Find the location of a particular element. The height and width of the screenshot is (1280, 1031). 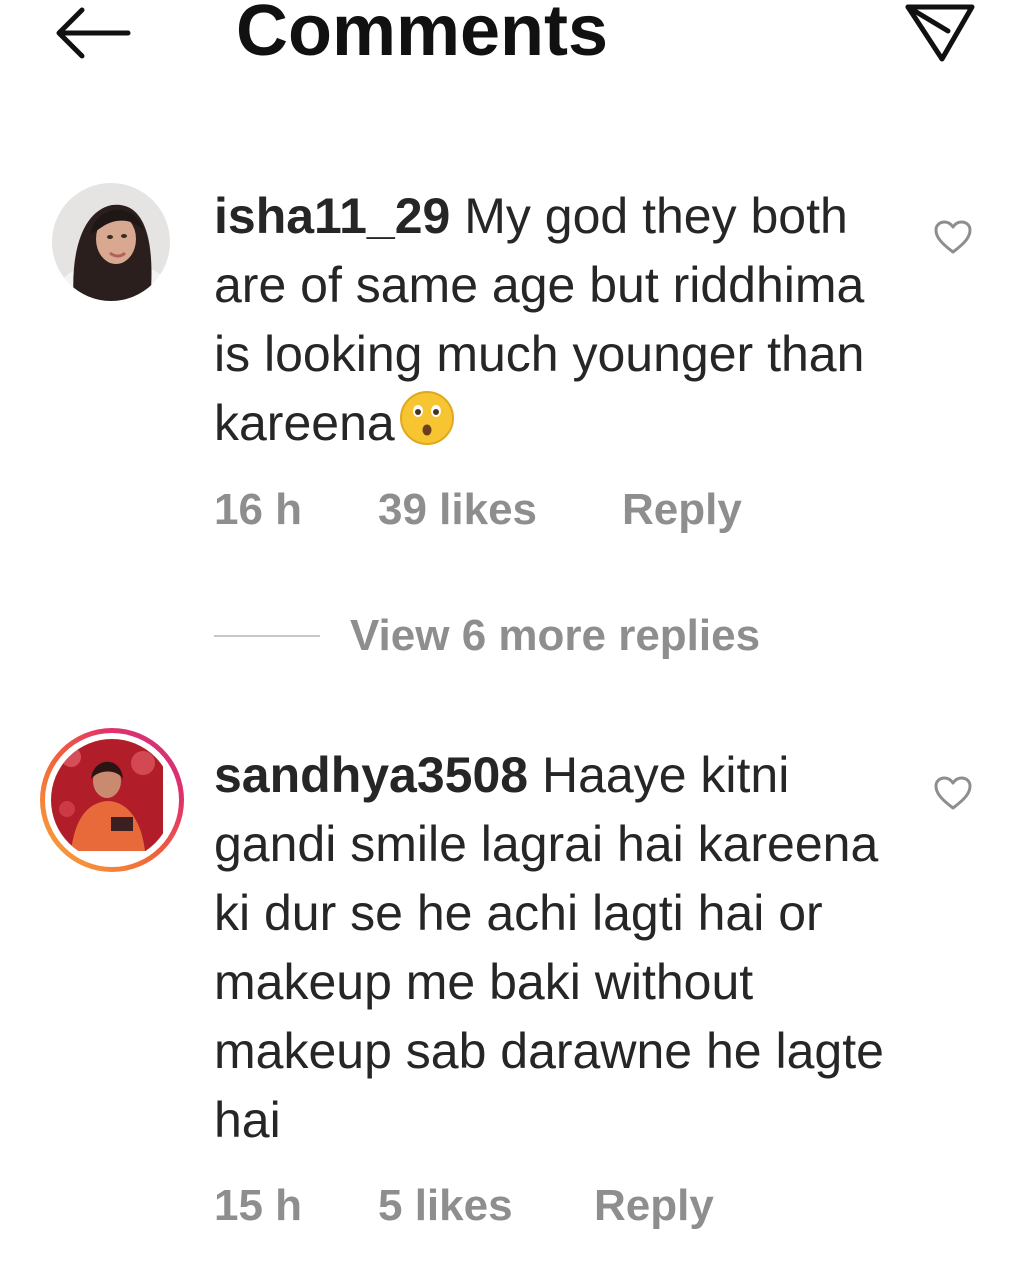

avatar-ring-gap is located at coordinates (112, 800).